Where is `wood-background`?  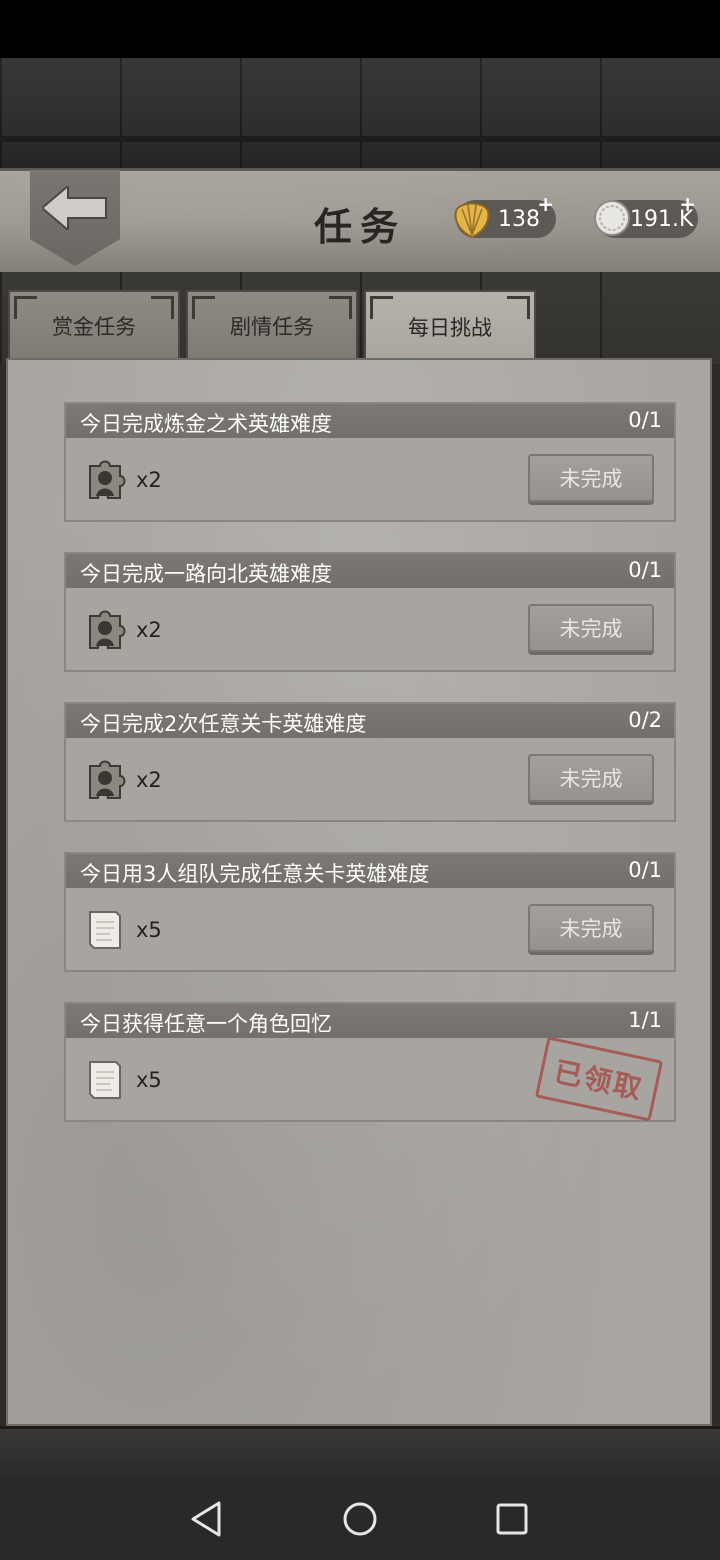 wood-background is located at coordinates (360, 114).